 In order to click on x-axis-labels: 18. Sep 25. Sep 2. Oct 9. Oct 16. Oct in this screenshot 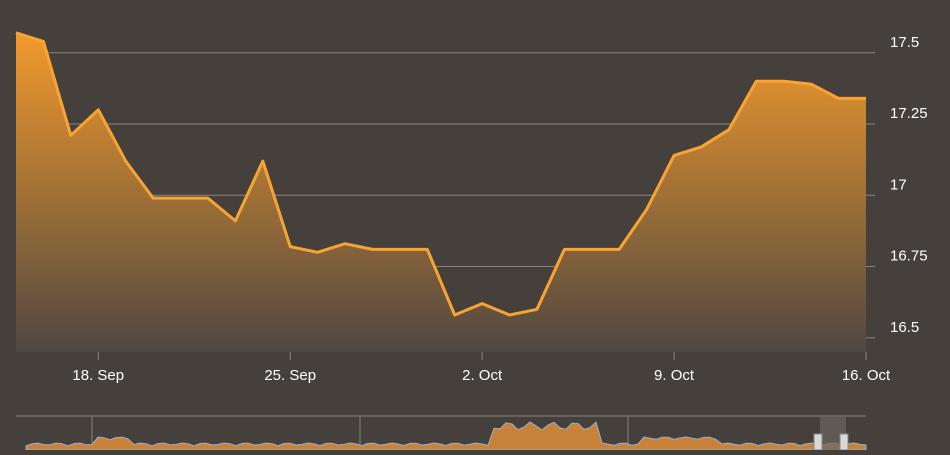, I will do `click(481, 368)`.